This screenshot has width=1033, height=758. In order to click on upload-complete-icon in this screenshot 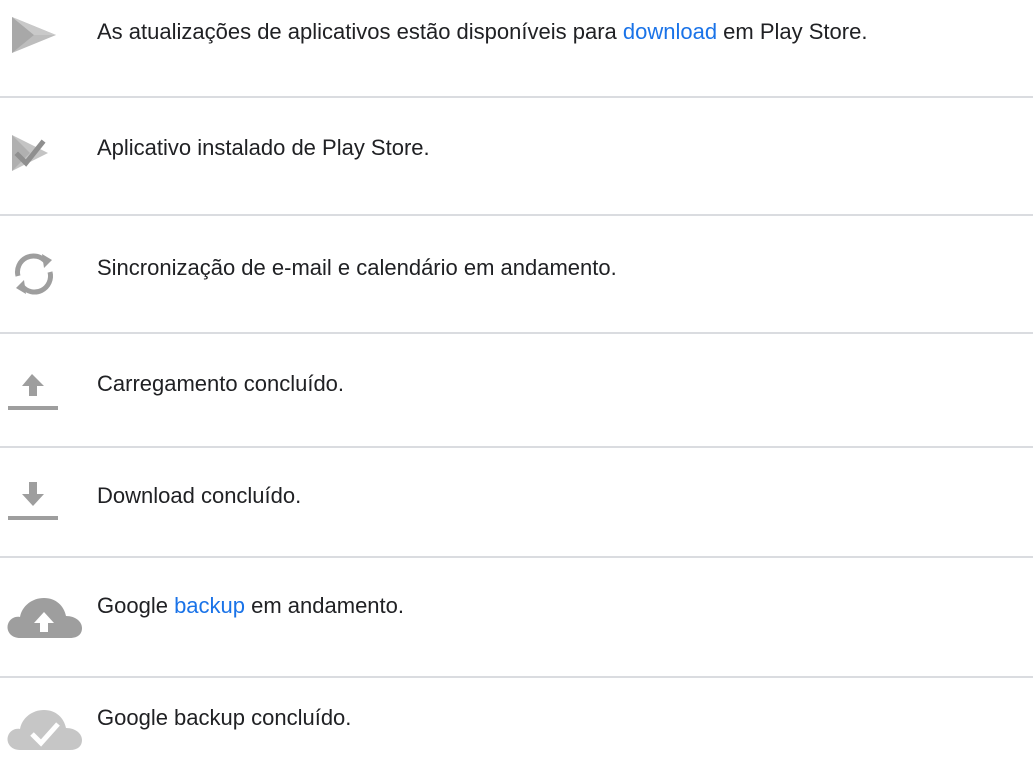, I will do `click(38, 396)`.